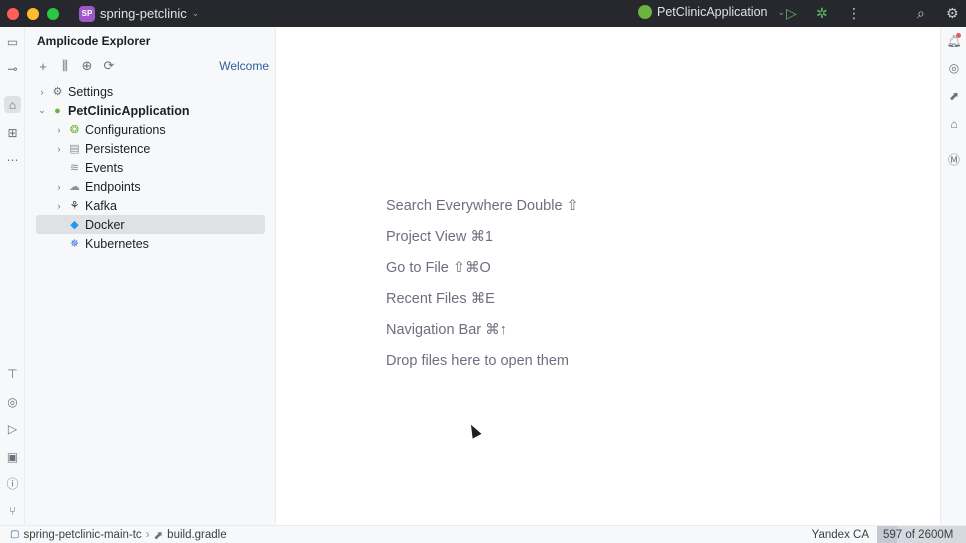  I want to click on tree-item-label: Settings, so click(91, 91).